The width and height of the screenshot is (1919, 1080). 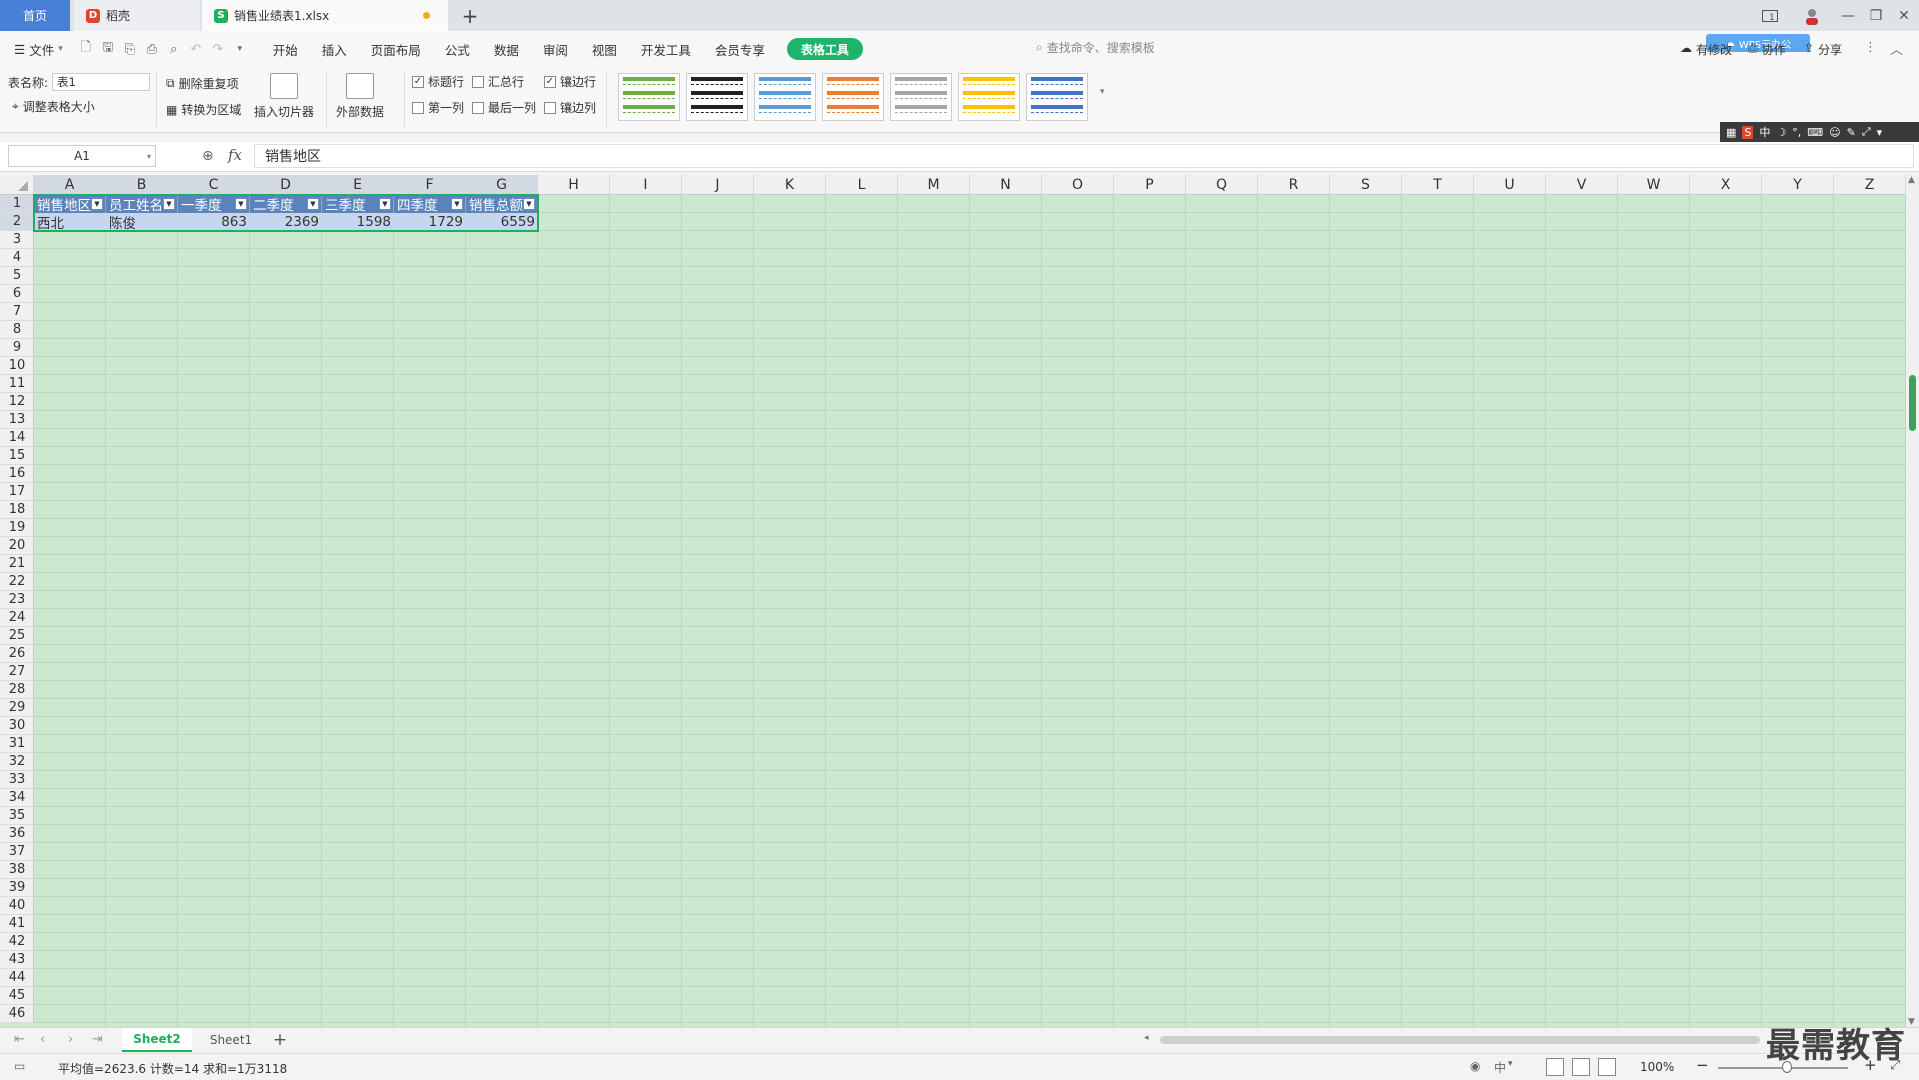 What do you see at coordinates (70, 1039) in the screenshot?
I see `next-sheet-icon: ›` at bounding box center [70, 1039].